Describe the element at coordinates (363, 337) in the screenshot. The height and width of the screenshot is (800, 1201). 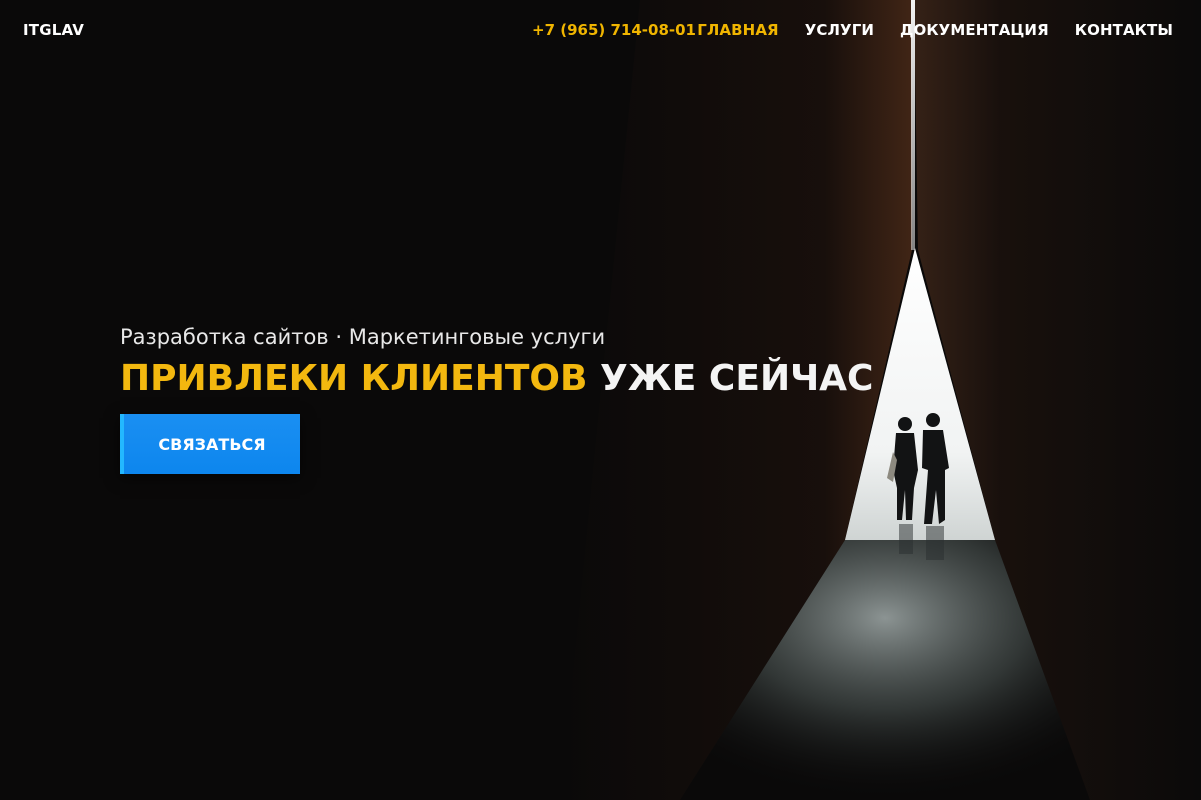
I see `hero-subtitle: Разработка сайтов · Маркетинговые услуги` at that location.